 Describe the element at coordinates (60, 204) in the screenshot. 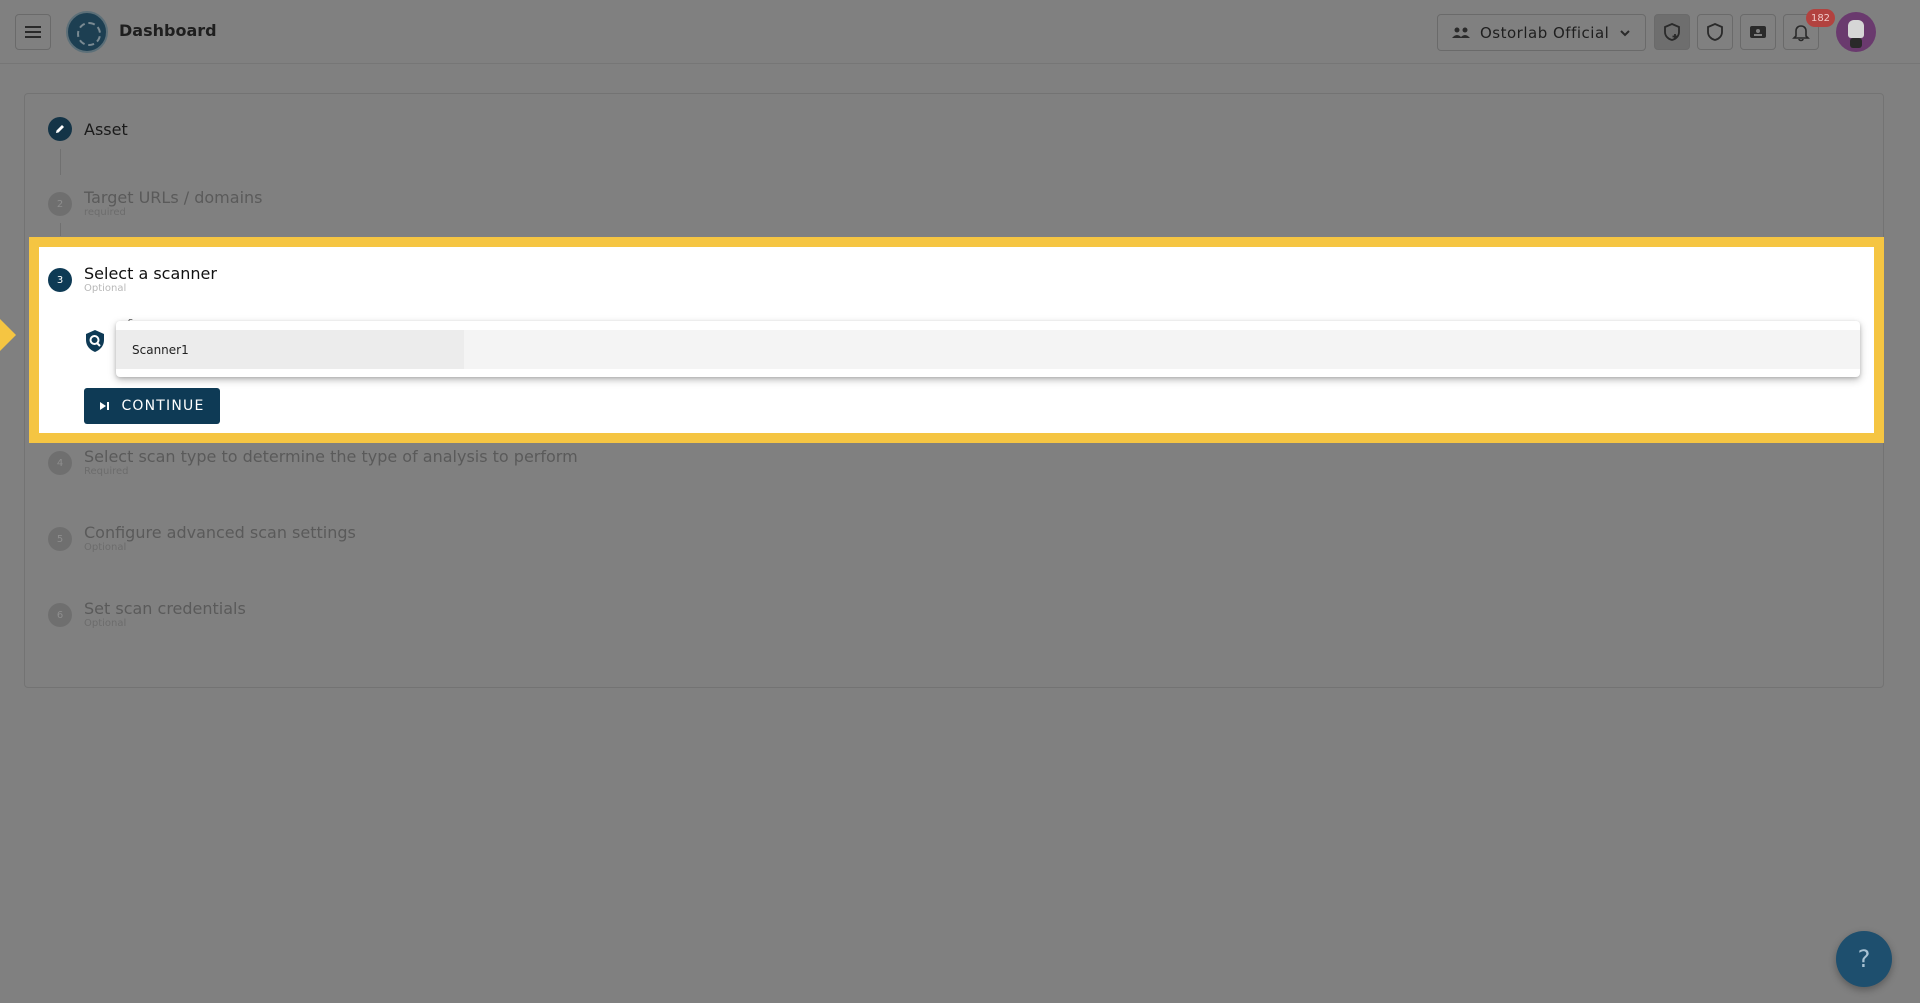

I see `step-2-number: 2` at that location.